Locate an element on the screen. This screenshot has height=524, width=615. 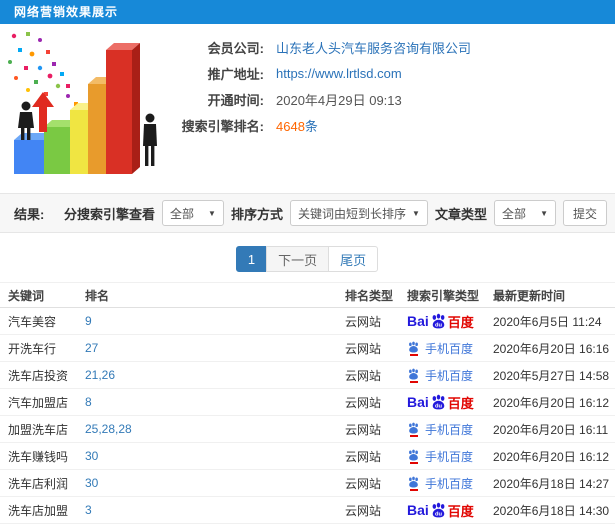
keyword-cell: 开洗车行 is located at coordinates (42, 348).